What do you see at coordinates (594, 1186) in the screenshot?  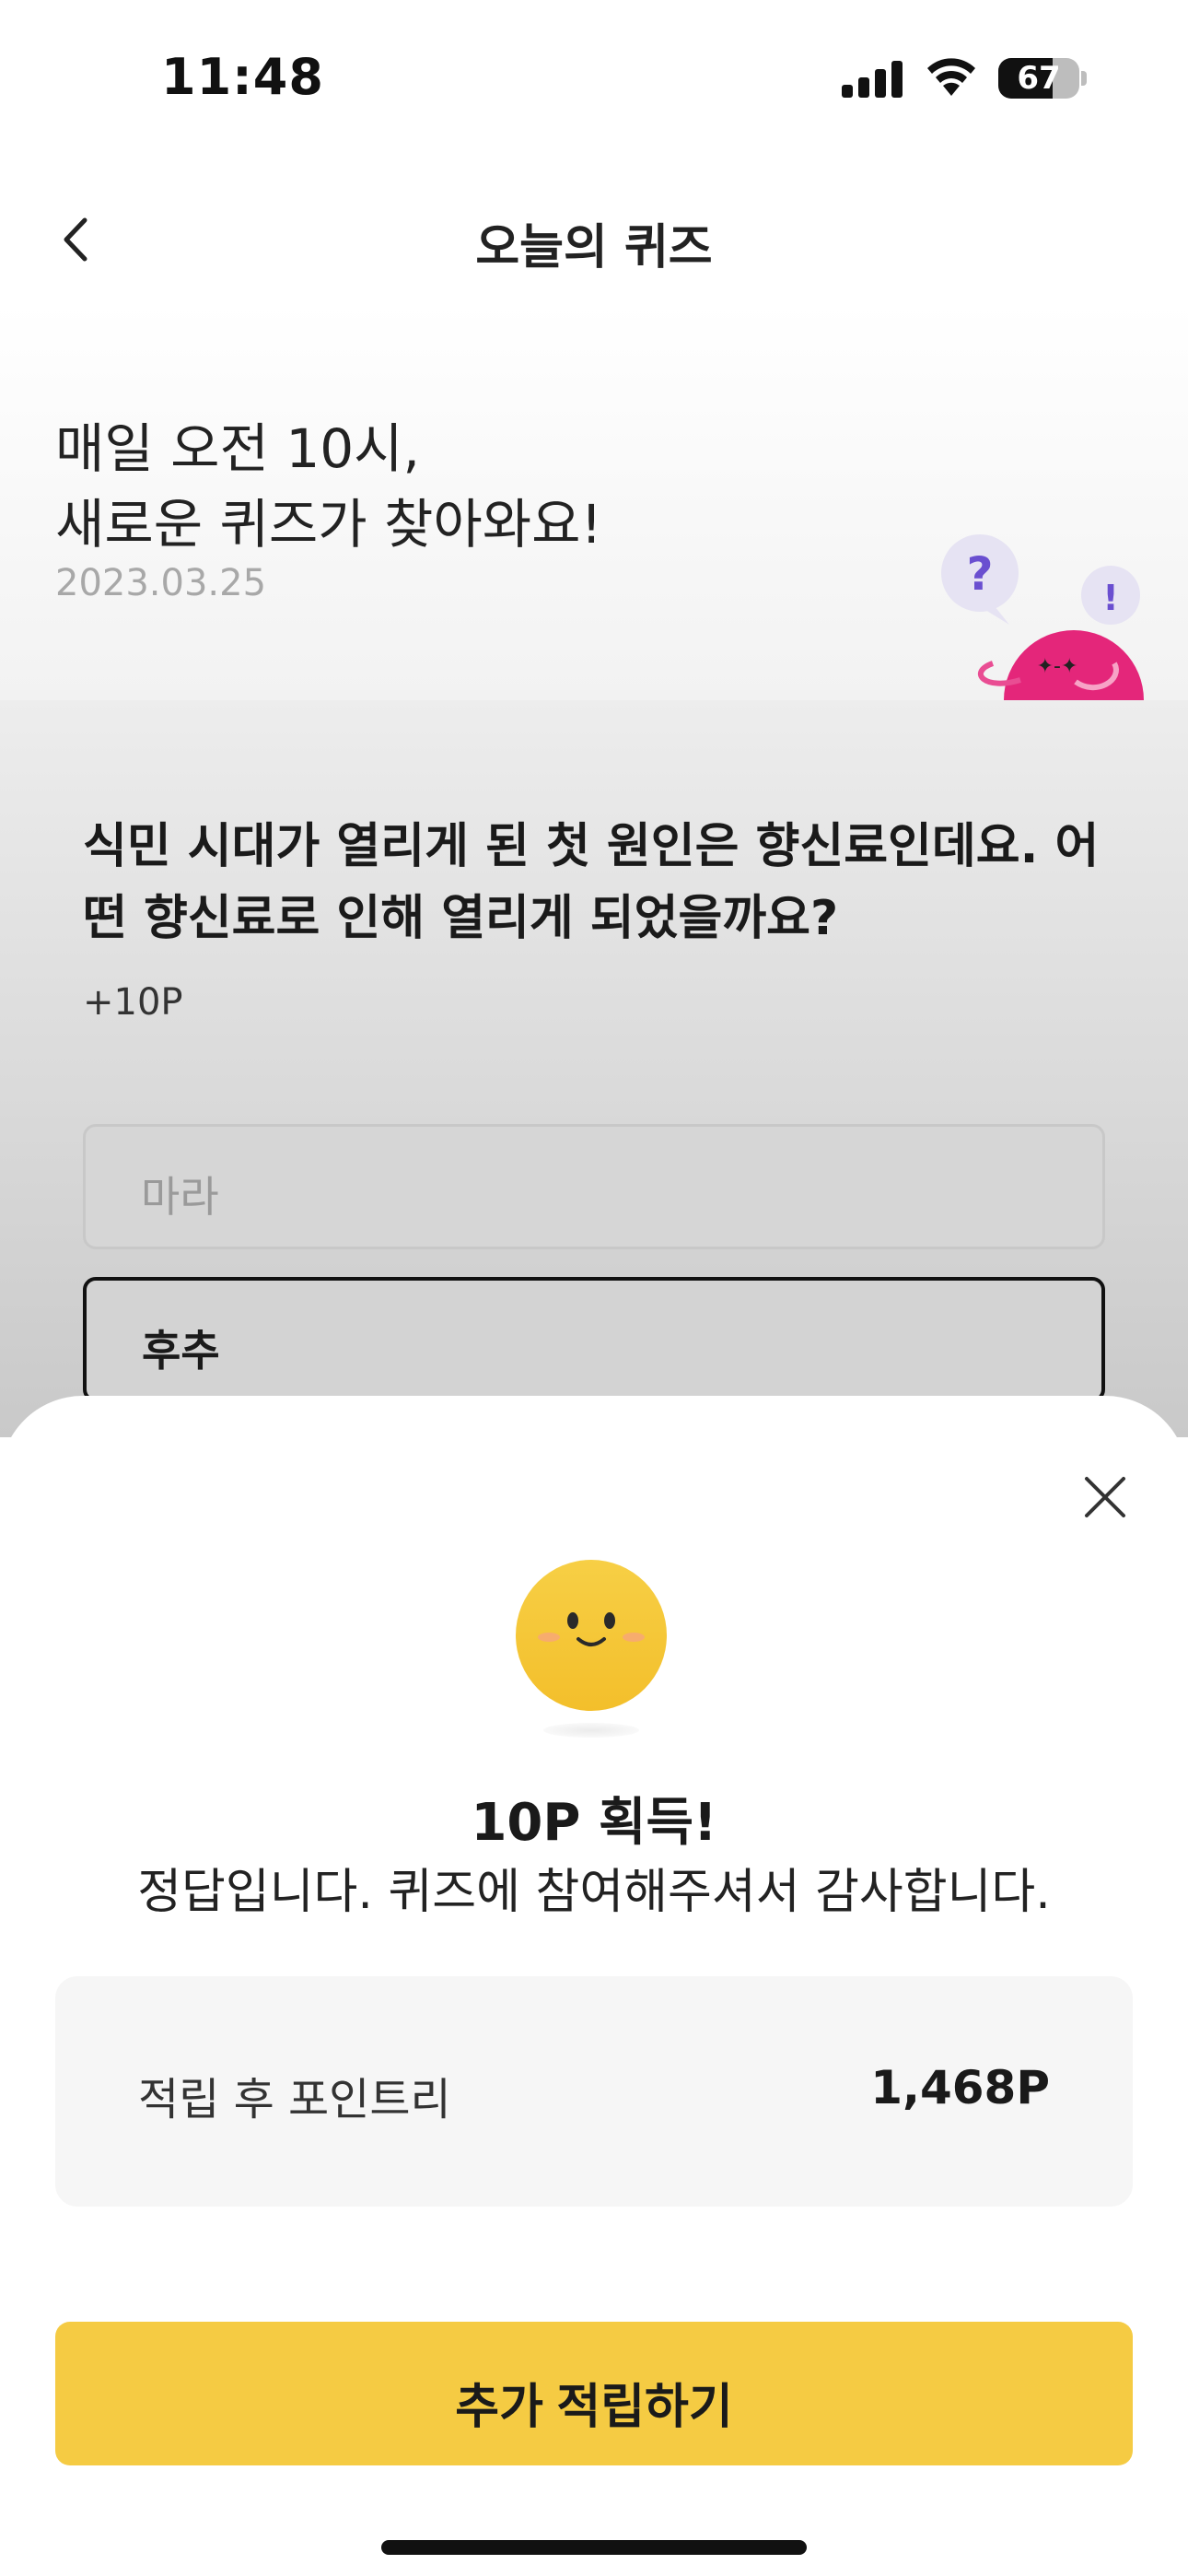 I see `quiz-option-1: 마라` at bounding box center [594, 1186].